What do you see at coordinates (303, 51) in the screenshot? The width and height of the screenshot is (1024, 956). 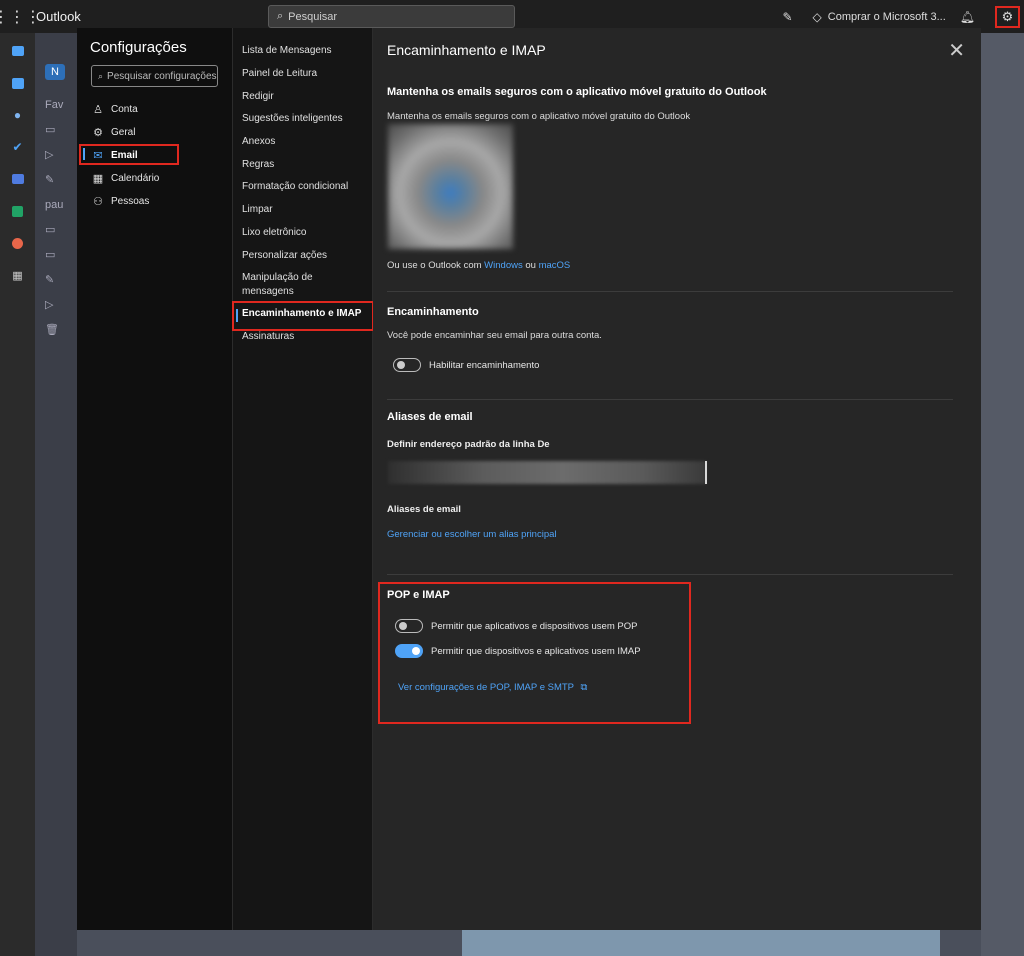 I see `subnav-item: Lista de Mensagens` at bounding box center [303, 51].